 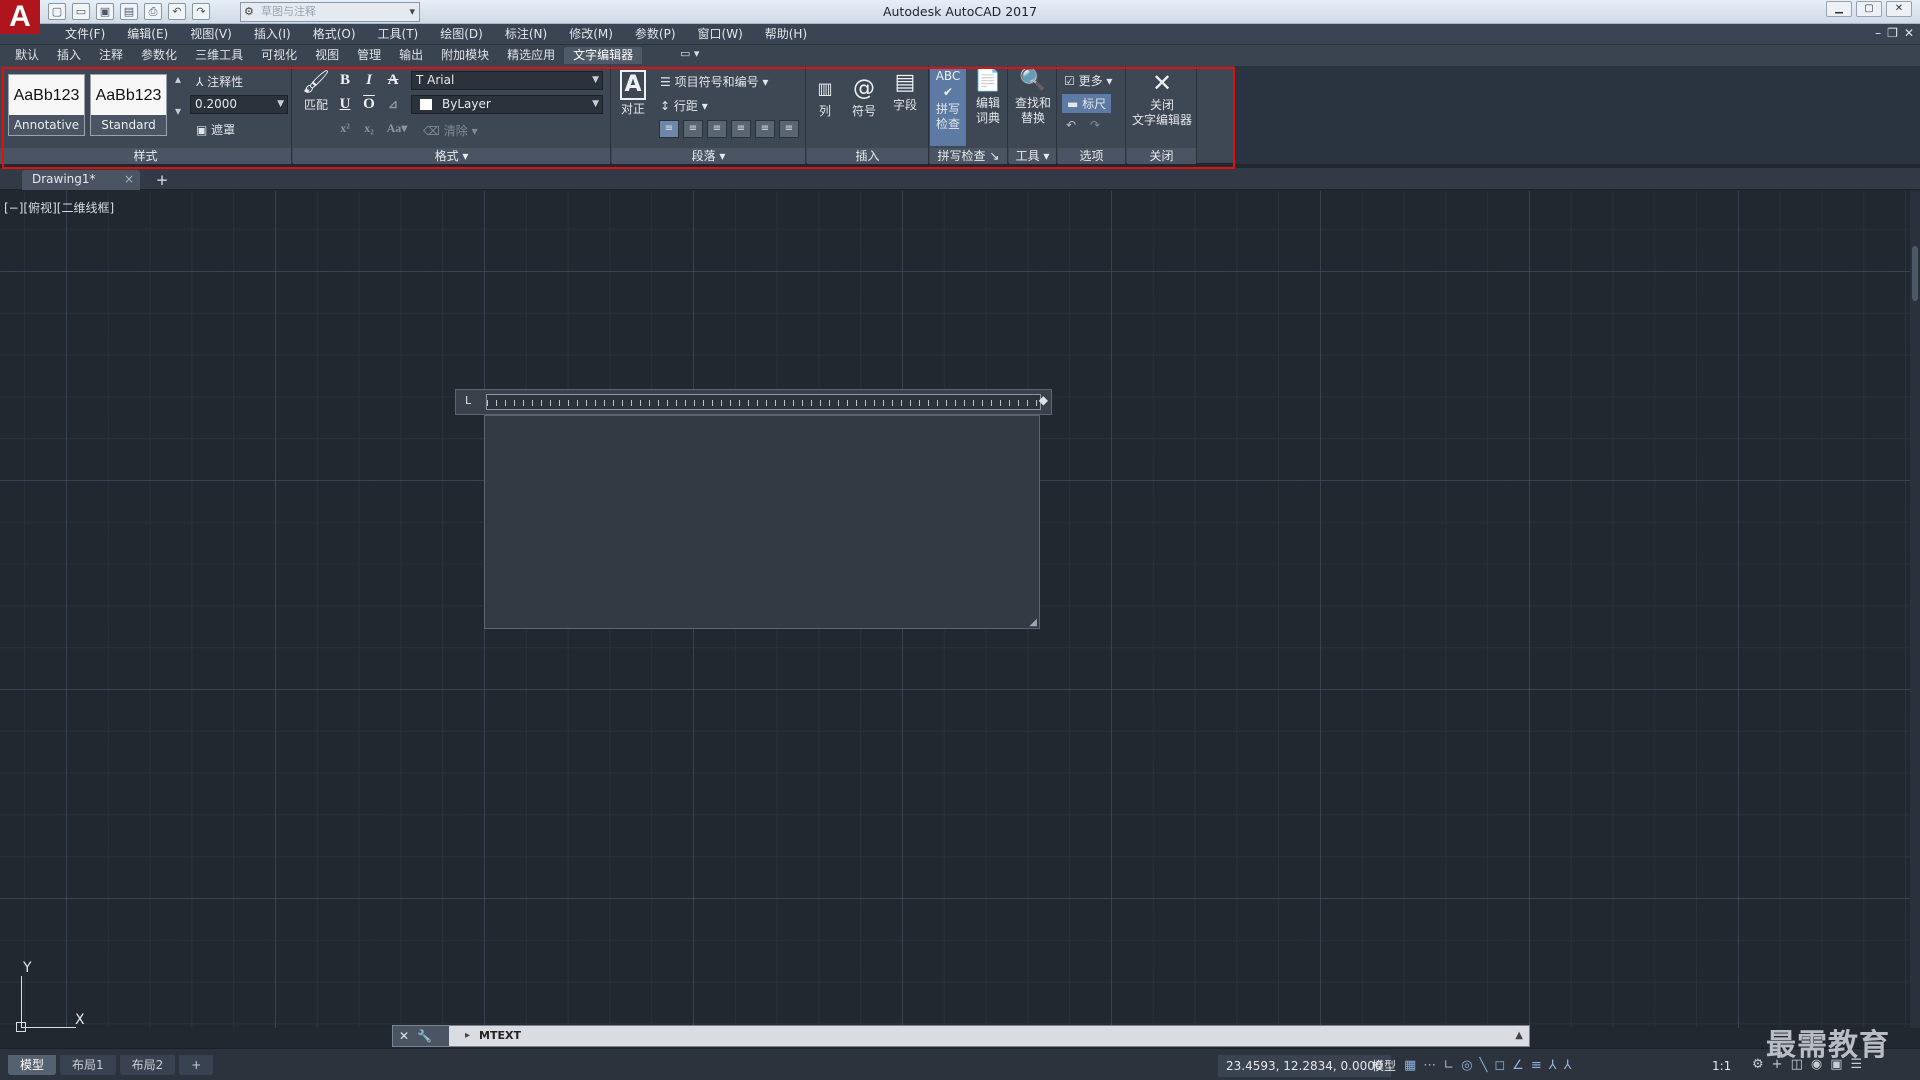 What do you see at coordinates (1892, 33) in the screenshot?
I see `doc-restore-button: ❐` at bounding box center [1892, 33].